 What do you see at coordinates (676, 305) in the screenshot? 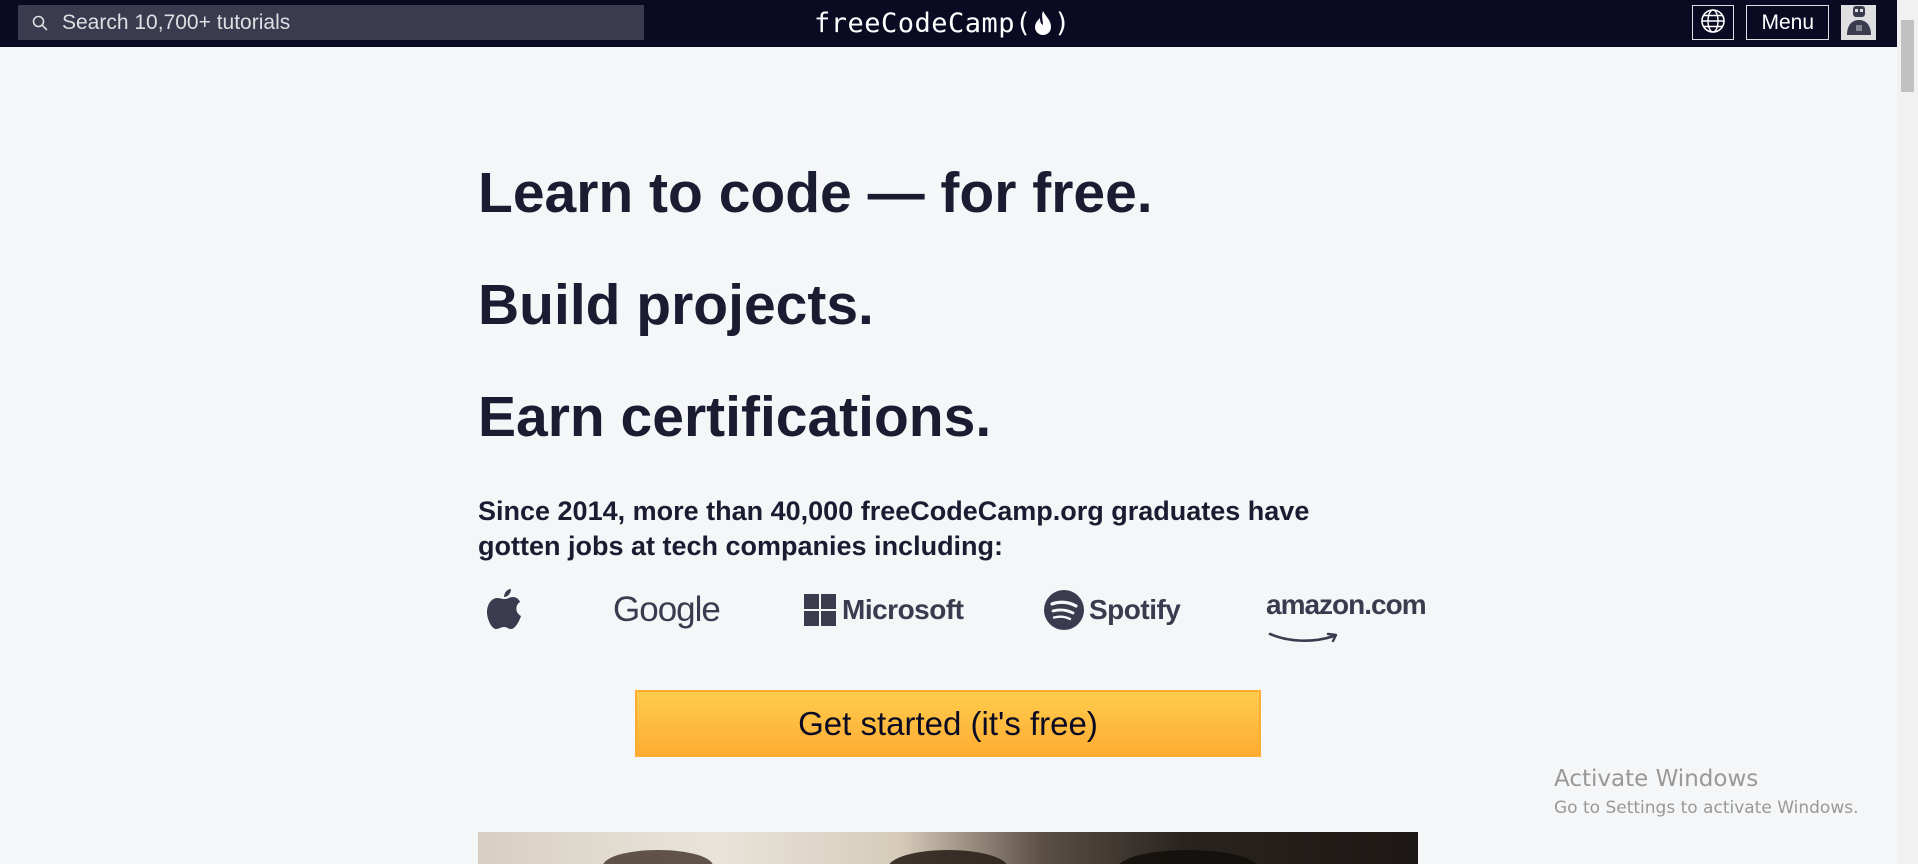
I see `headline-build: Build projects.` at bounding box center [676, 305].